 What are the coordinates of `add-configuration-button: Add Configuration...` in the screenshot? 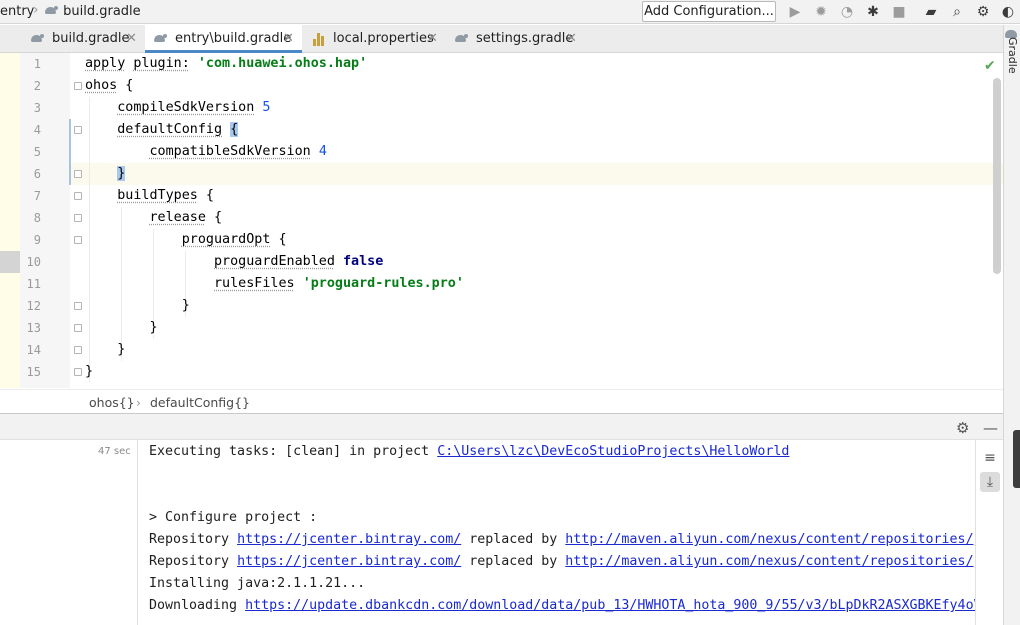 It's located at (709, 11).